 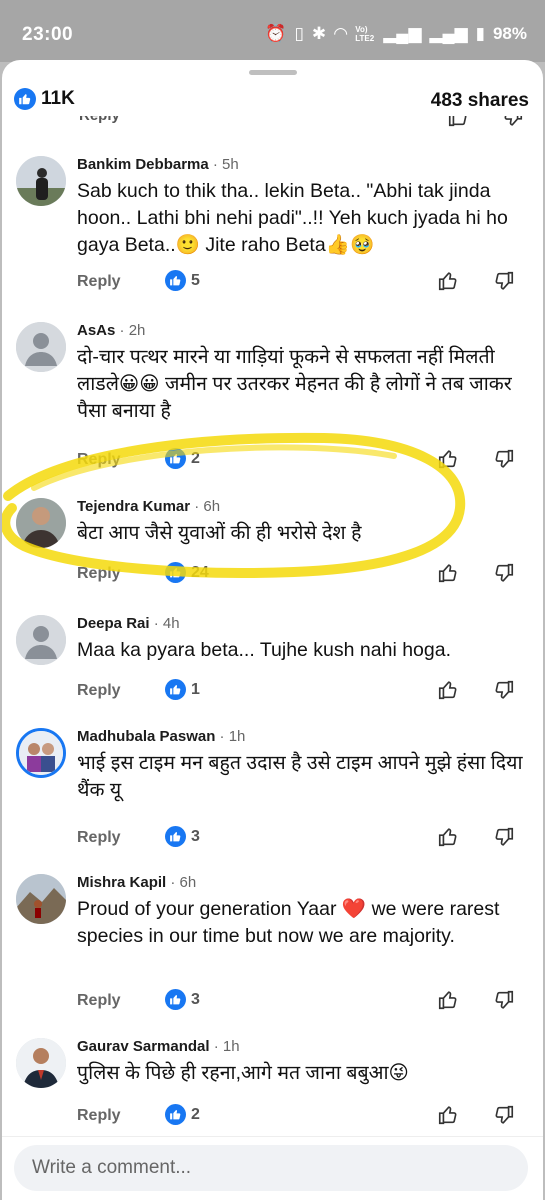 I want to click on author-name: AsAs, so click(x=96, y=330).